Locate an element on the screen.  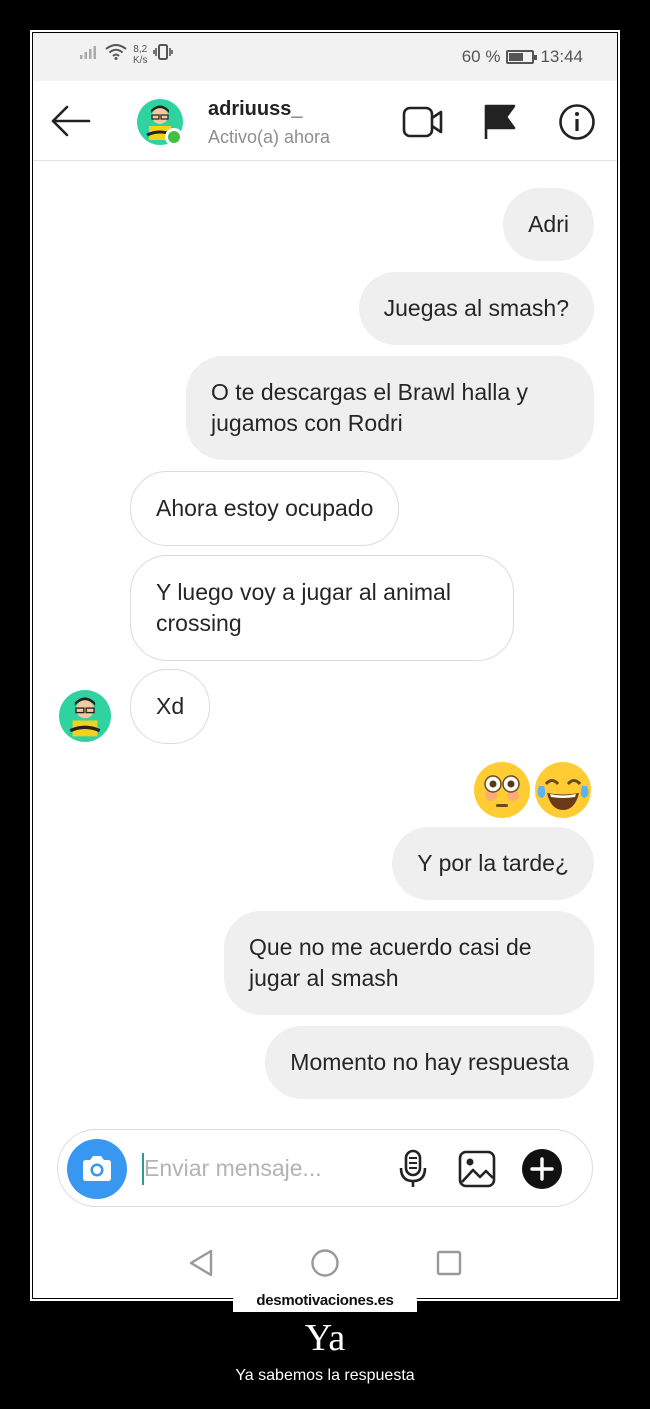
message-bubble-received: Ahora estoy ocupado is located at coordinates (265, 508).